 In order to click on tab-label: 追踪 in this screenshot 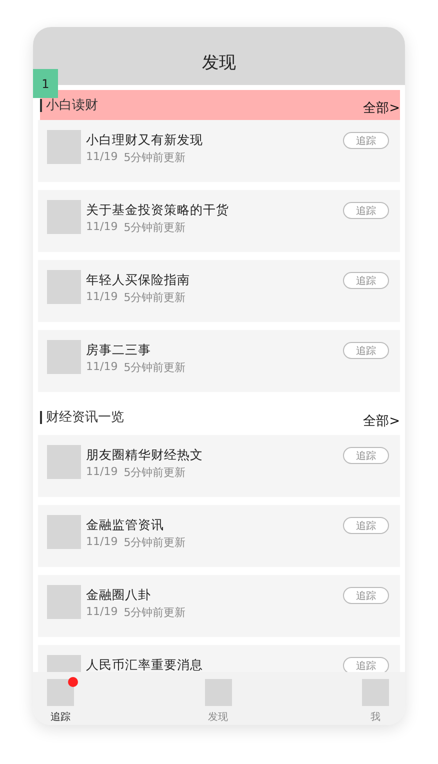, I will do `click(60, 717)`.